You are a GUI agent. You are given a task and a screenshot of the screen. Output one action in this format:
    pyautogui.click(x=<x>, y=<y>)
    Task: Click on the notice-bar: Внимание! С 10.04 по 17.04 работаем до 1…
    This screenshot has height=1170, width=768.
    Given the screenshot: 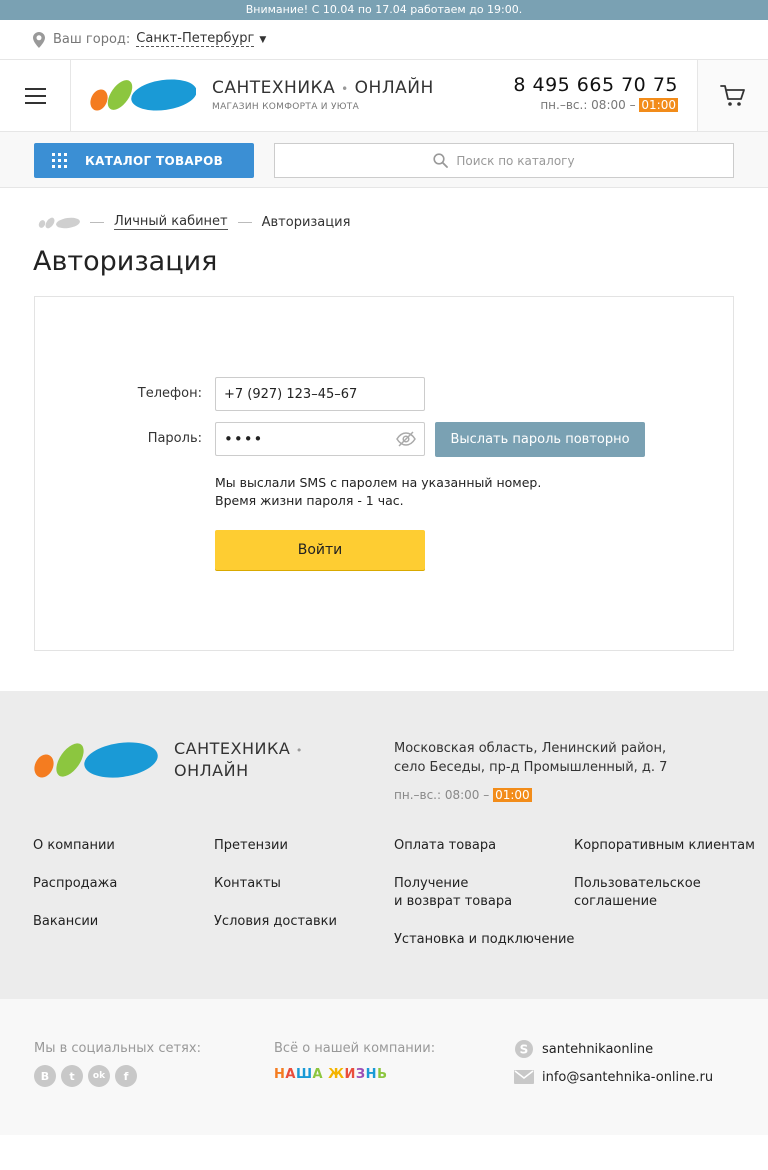 What is the action you would take?
    pyautogui.click(x=384, y=10)
    